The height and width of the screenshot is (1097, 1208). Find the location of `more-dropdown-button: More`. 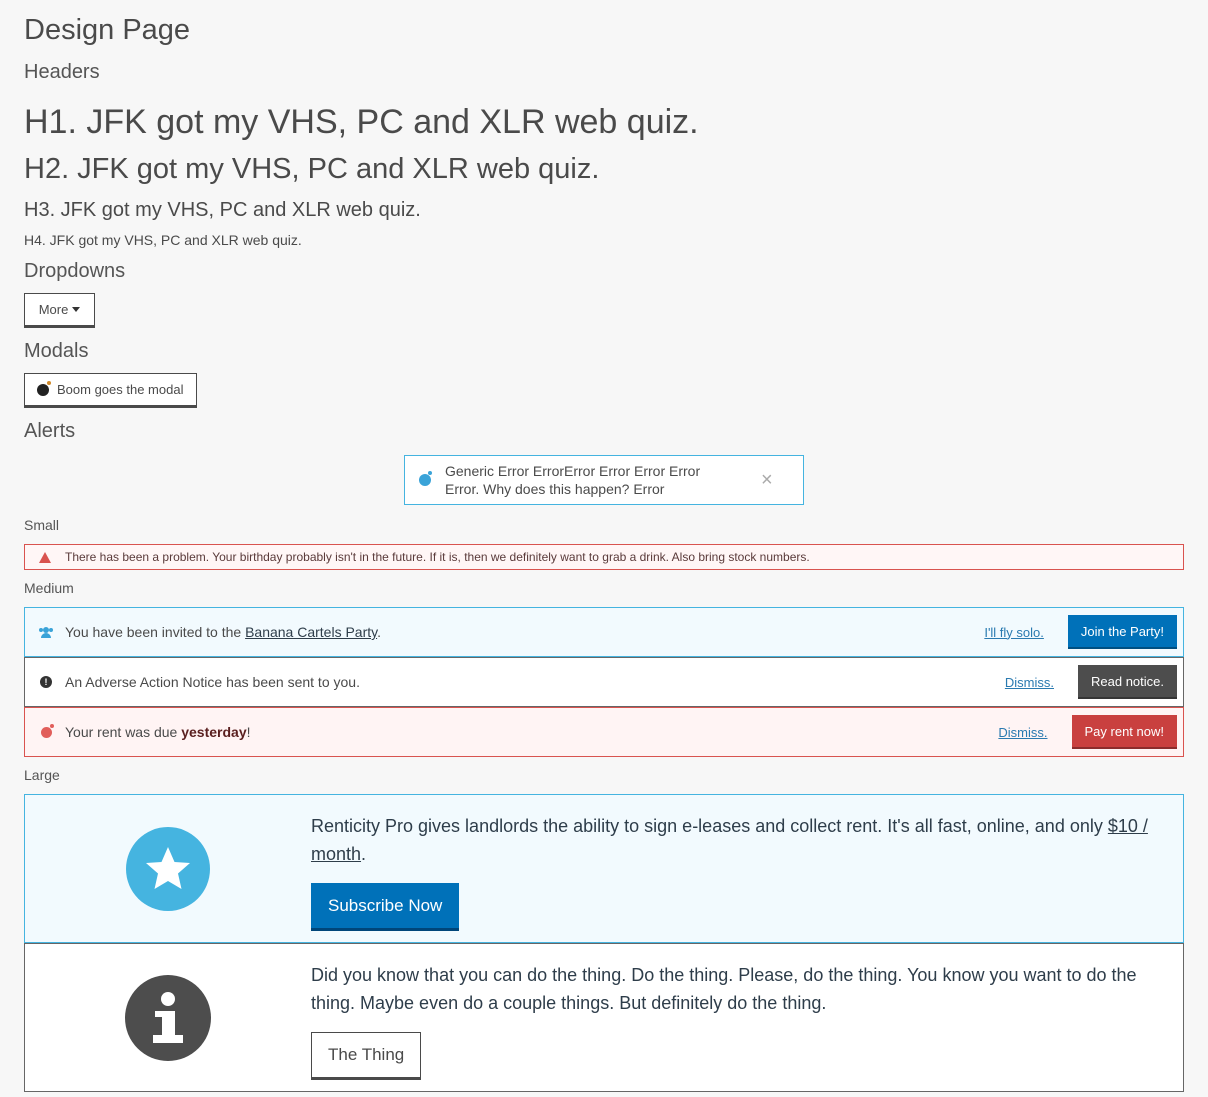

more-dropdown-button: More is located at coordinates (59, 310).